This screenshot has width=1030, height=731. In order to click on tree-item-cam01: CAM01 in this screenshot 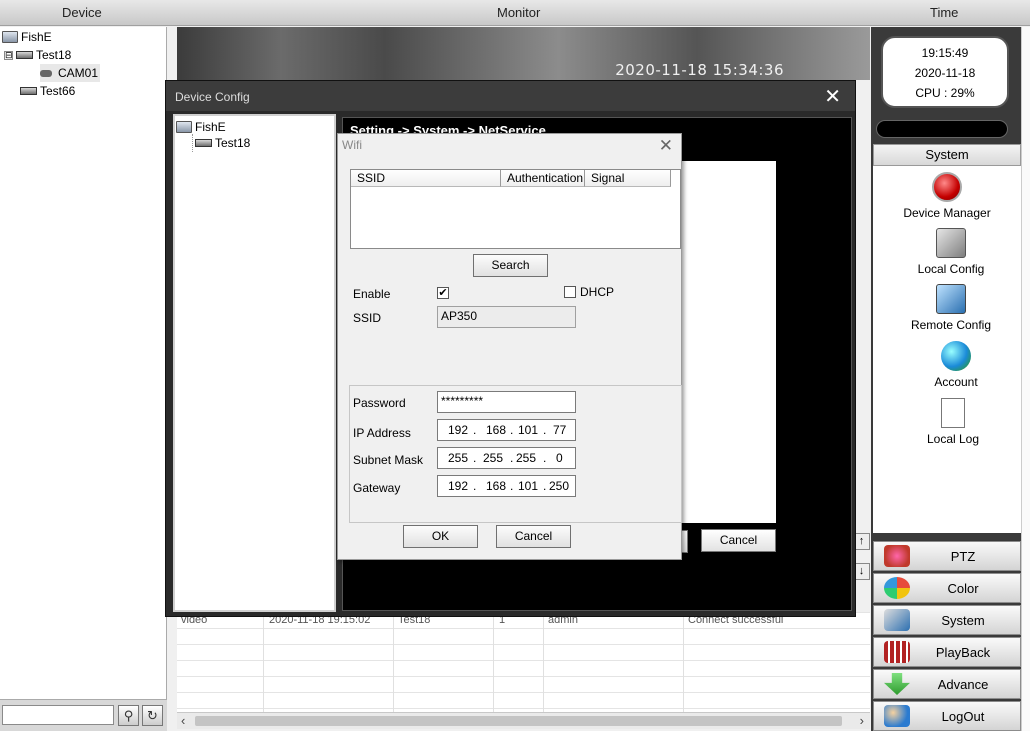, I will do `click(70, 73)`.